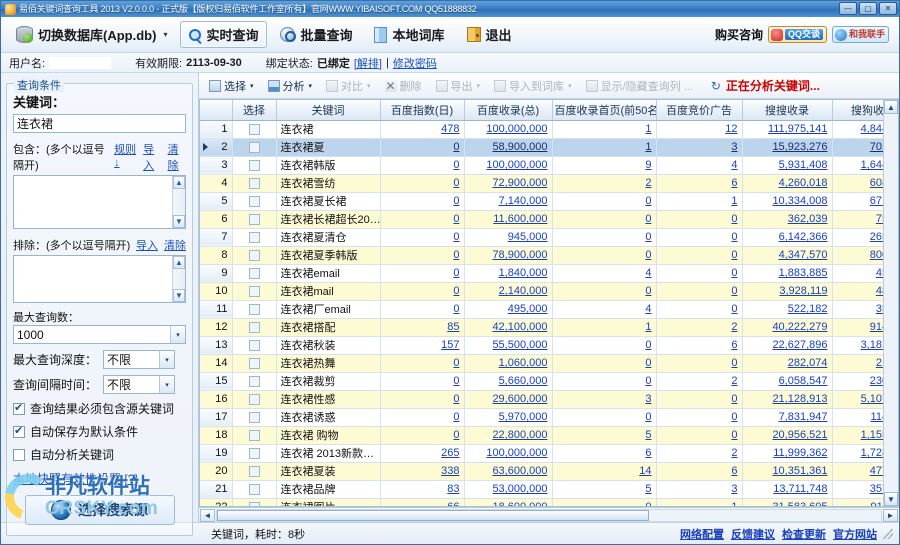 The height and width of the screenshot is (545, 900). What do you see at coordinates (699, 489) in the screenshot?
I see `cell-baidu-ads: 3` at bounding box center [699, 489].